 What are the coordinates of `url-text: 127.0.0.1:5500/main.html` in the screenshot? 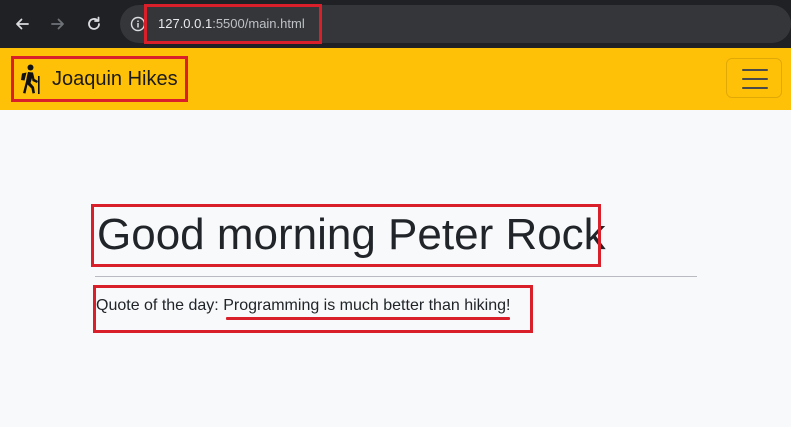 It's located at (231, 23).